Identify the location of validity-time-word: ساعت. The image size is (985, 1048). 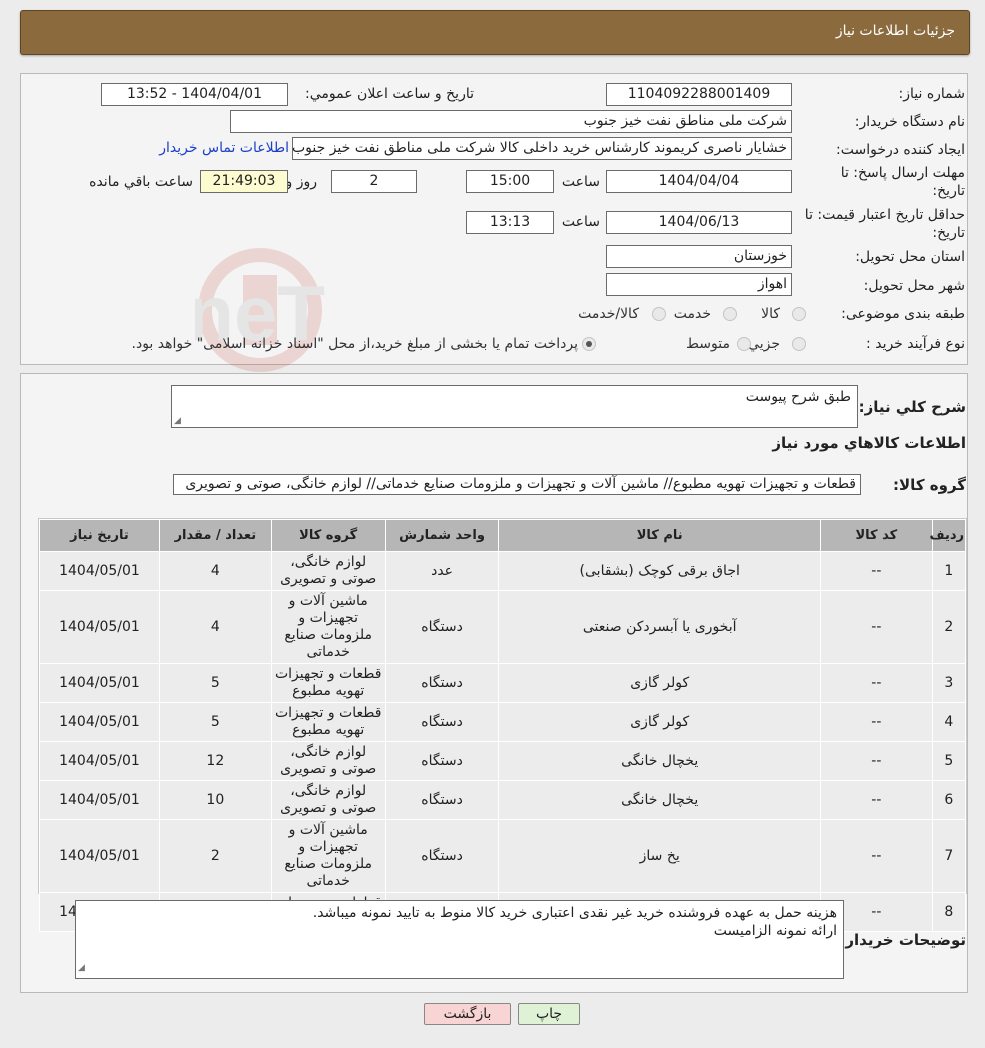
(580, 222).